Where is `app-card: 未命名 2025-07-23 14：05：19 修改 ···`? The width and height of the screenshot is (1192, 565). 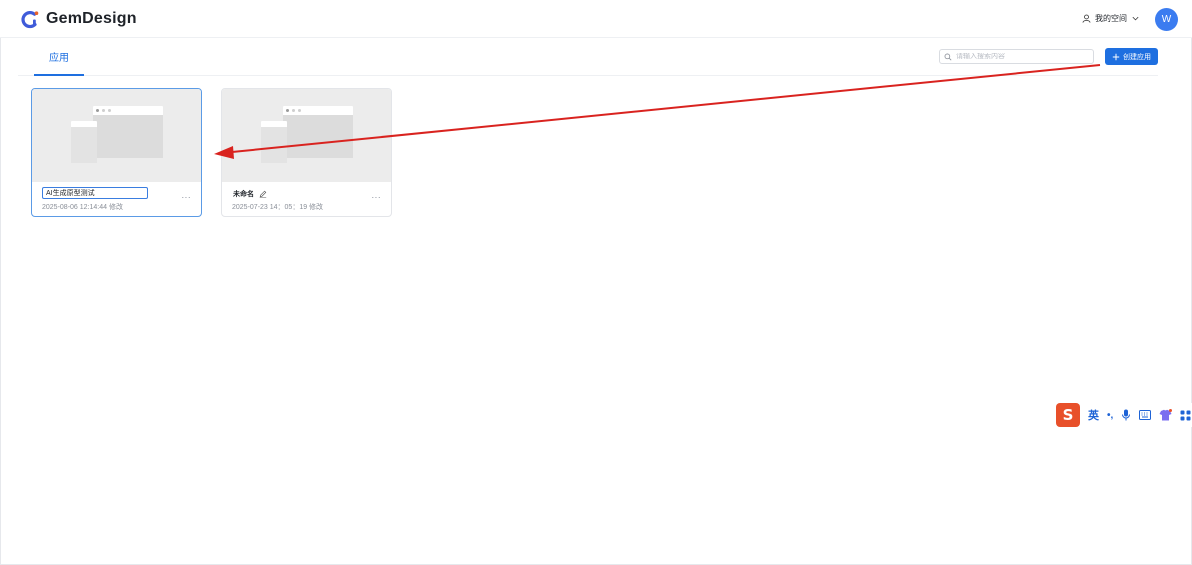
app-card: 未命名 2025-07-23 14：05：19 修改 ··· is located at coordinates (306, 152).